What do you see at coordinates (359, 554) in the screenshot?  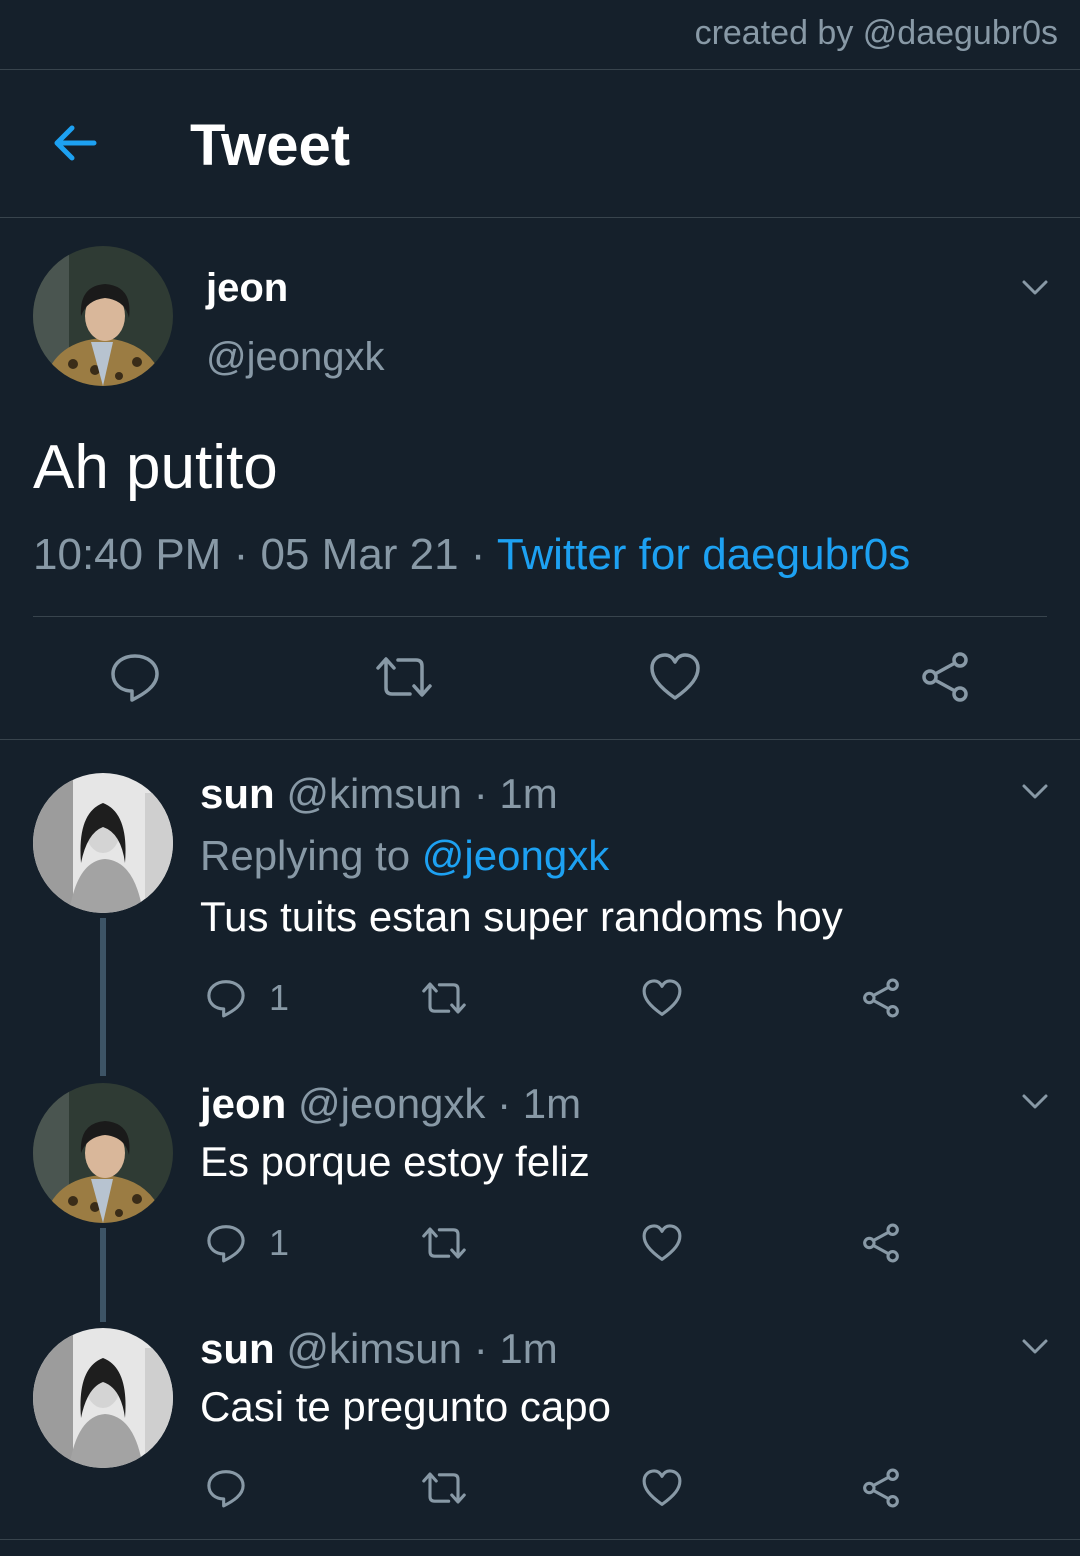 I see `tweet-date: 05 Mar 21` at bounding box center [359, 554].